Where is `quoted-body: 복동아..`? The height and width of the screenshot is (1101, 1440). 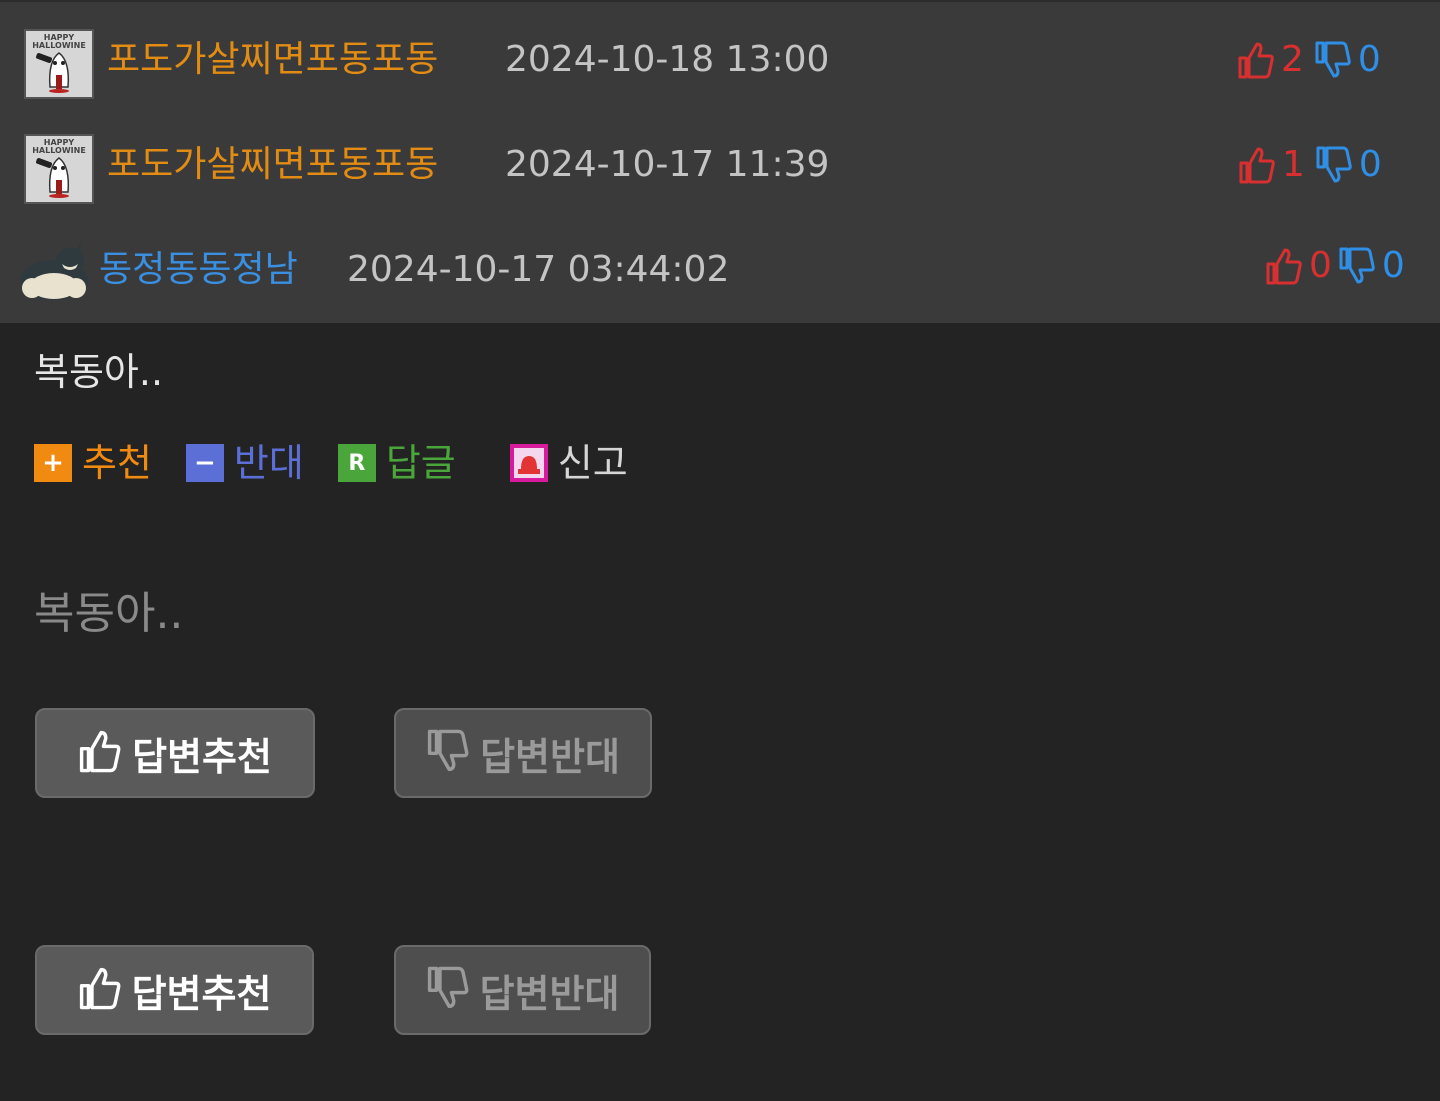 quoted-body: 복동아.. is located at coordinates (109, 613).